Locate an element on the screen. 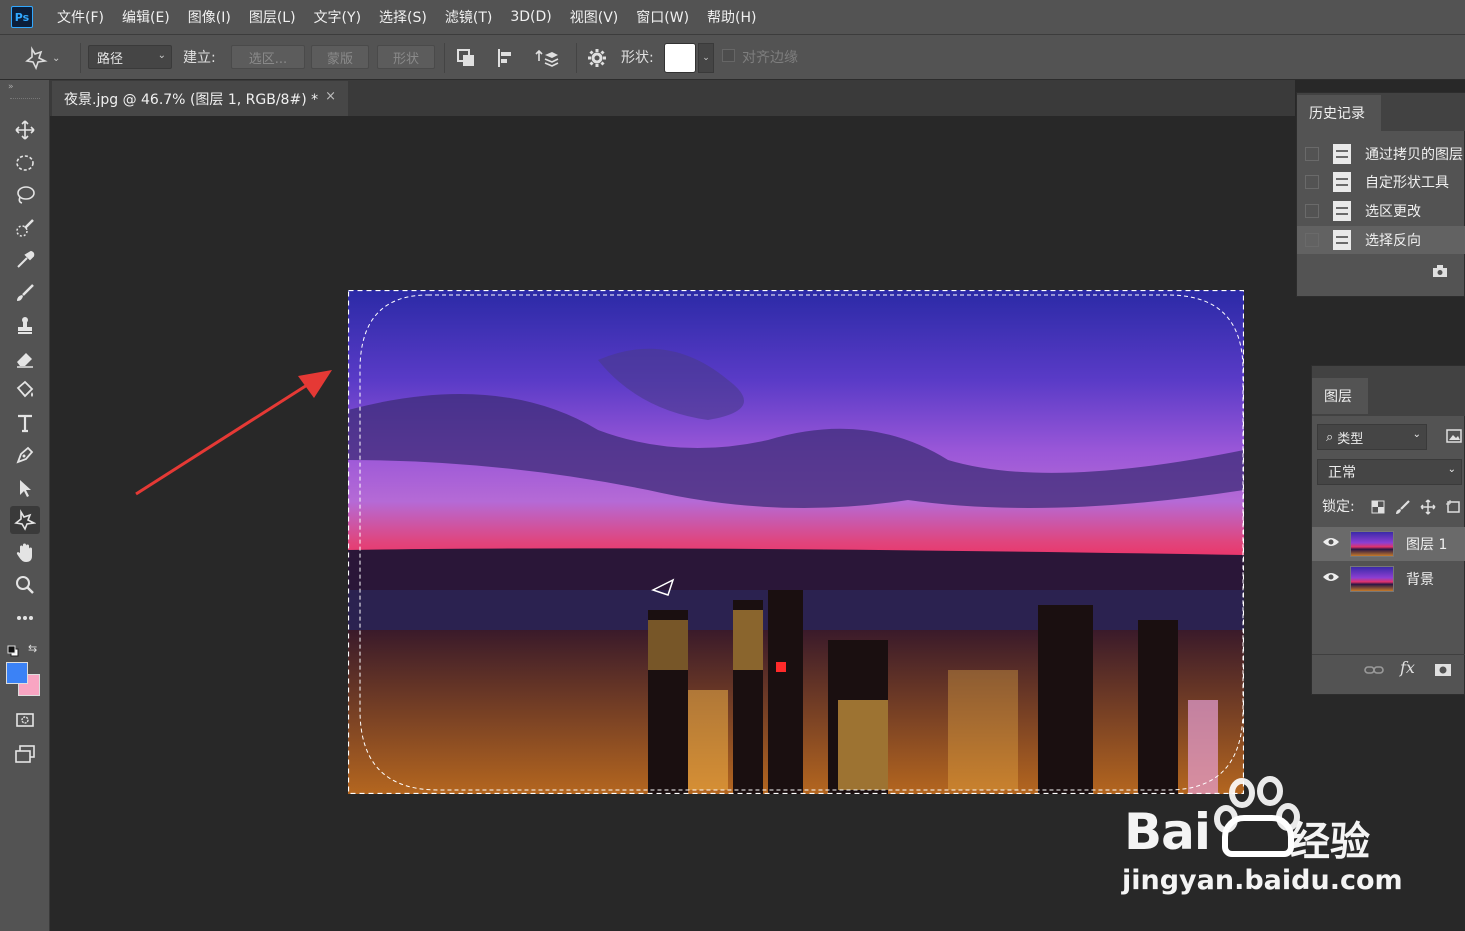  filter-pixel-layers-button is located at coordinates (1454, 436).